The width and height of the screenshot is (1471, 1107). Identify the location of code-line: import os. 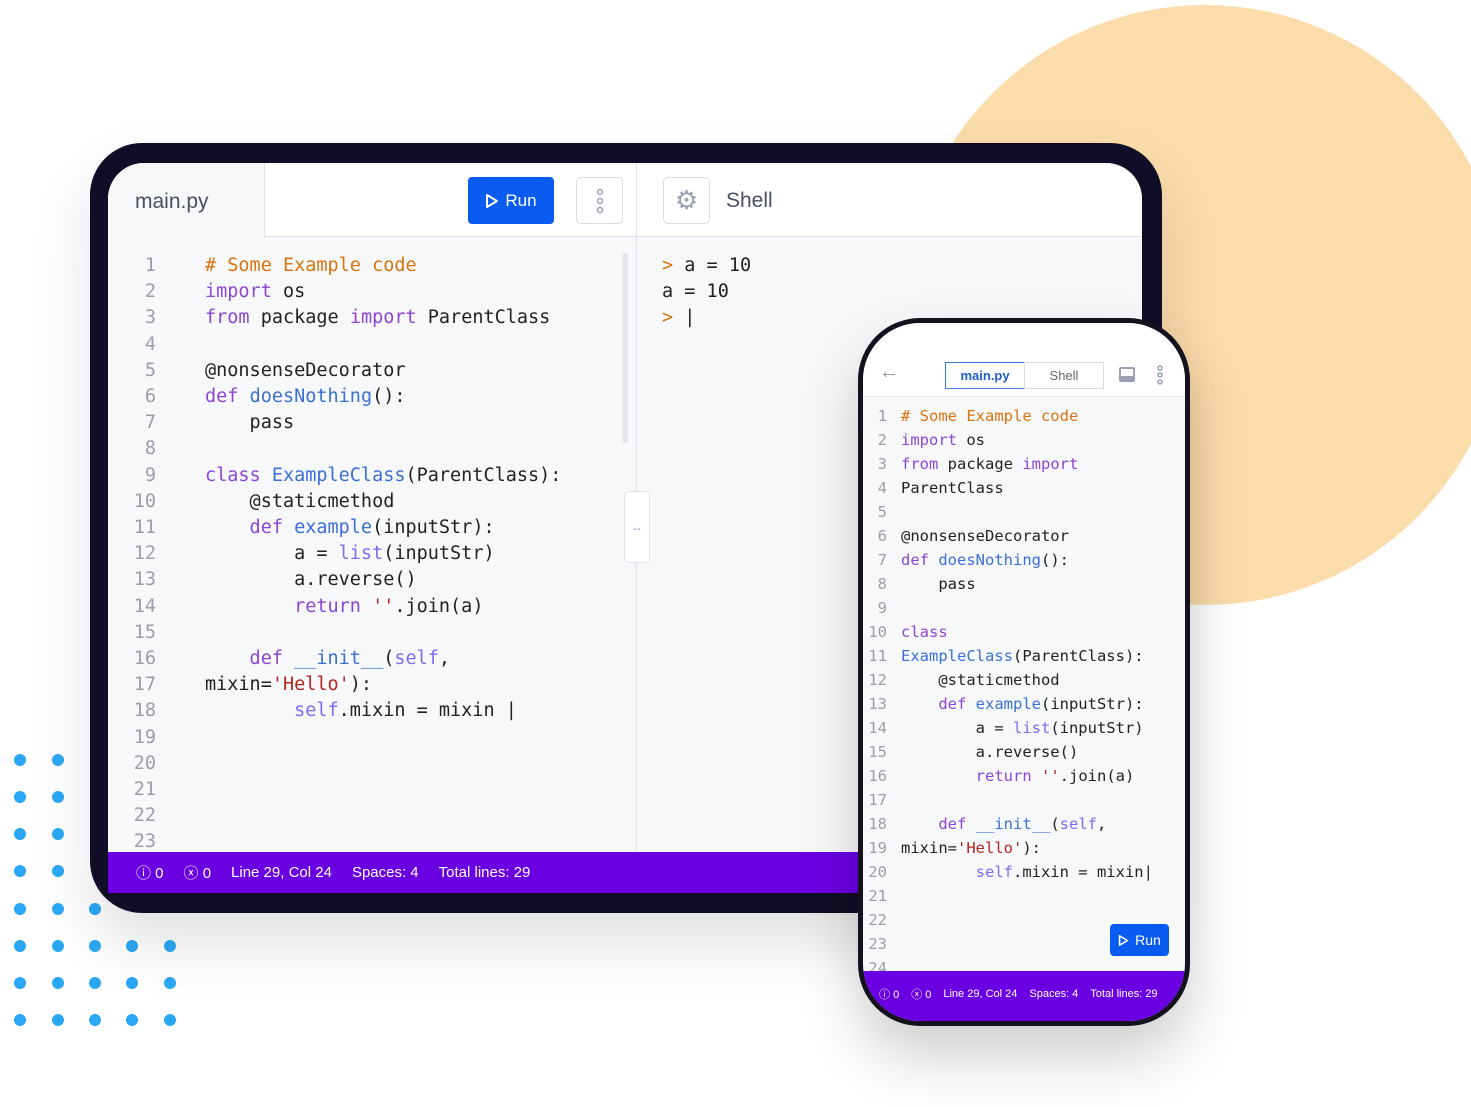
(255, 291).